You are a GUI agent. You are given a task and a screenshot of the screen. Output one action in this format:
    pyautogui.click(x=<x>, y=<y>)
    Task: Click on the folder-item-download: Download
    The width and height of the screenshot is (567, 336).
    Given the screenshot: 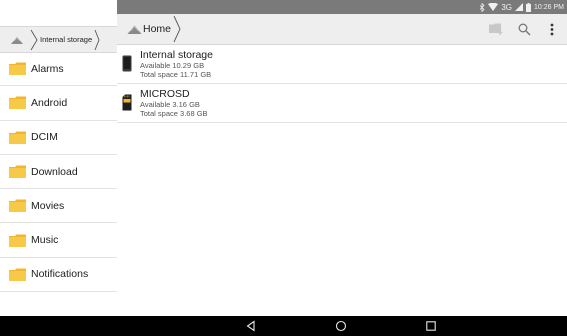 What is the action you would take?
    pyautogui.click(x=58, y=172)
    